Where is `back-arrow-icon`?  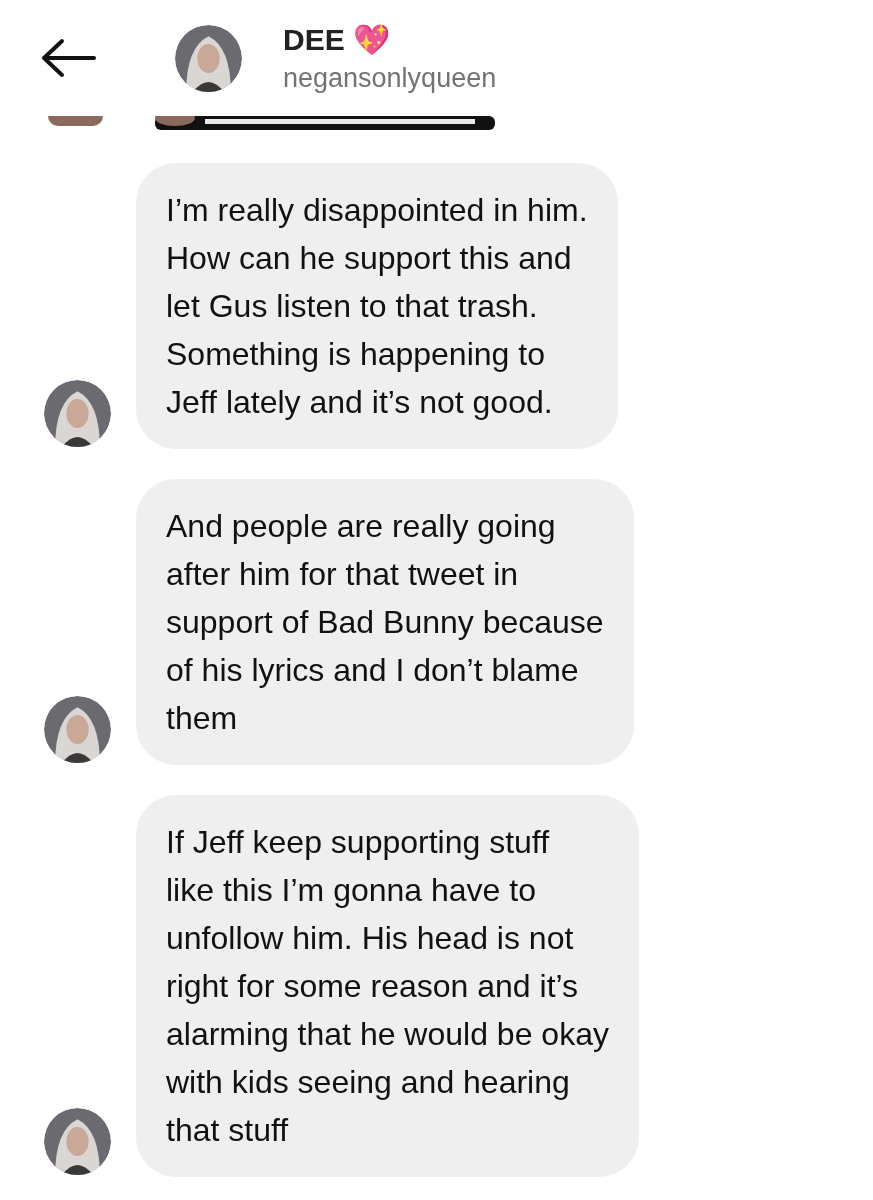
back-arrow-icon is located at coordinates (68, 58).